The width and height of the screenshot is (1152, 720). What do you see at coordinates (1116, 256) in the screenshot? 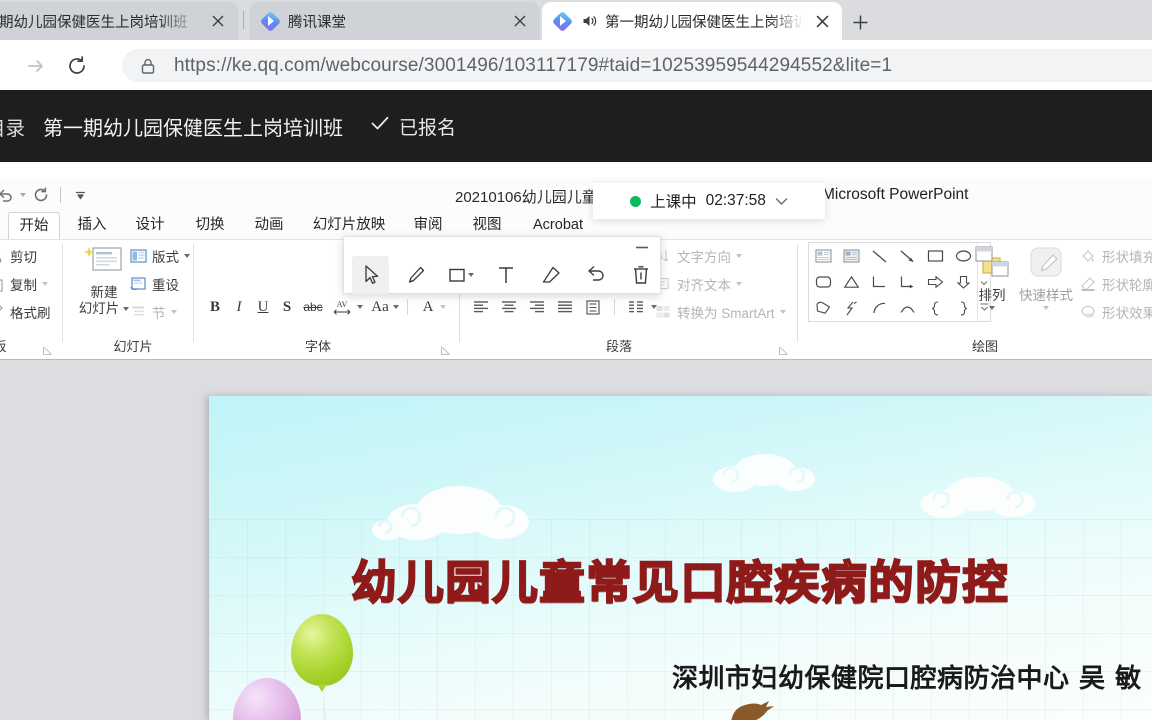
I see `ribbon-shape-fill: 形状填充` at bounding box center [1116, 256].